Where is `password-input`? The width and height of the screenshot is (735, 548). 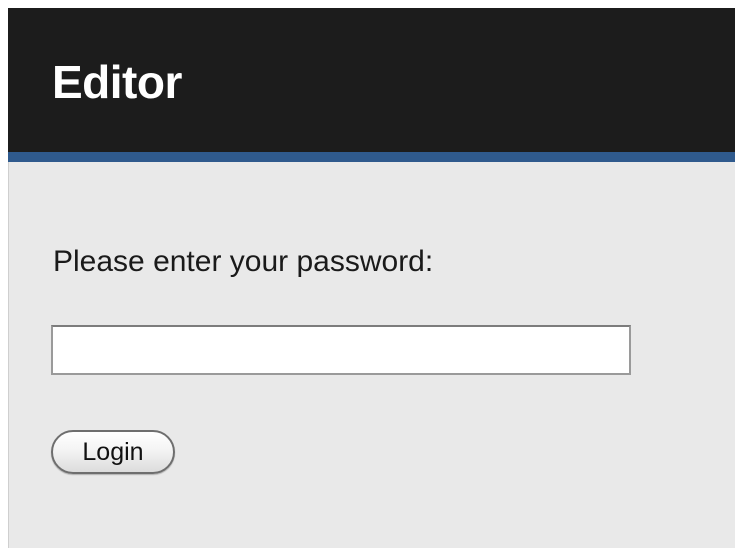
password-input is located at coordinates (341, 350).